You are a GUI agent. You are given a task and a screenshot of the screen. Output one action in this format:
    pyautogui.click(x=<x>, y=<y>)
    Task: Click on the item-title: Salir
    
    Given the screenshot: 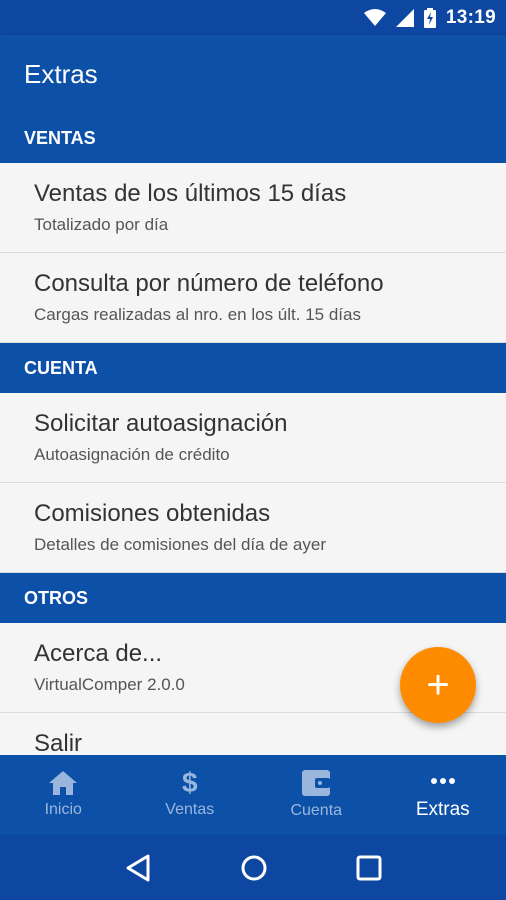 What is the action you would take?
    pyautogui.click(x=58, y=742)
    